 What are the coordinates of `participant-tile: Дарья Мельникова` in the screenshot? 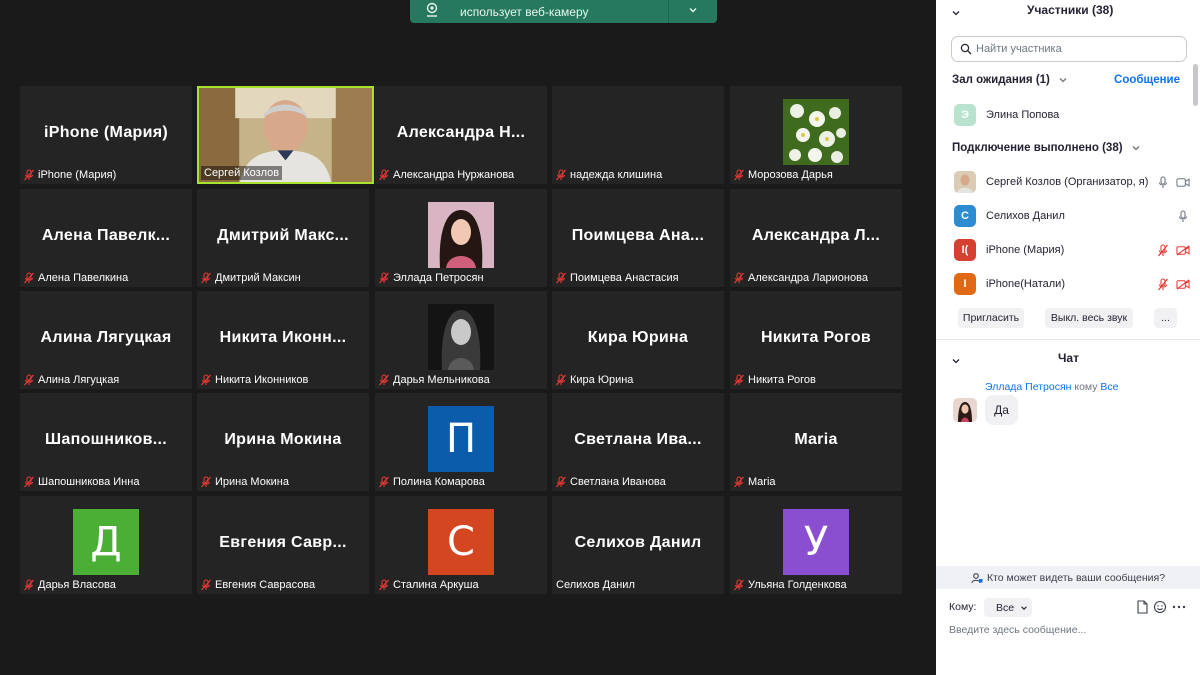 It's located at (461, 340).